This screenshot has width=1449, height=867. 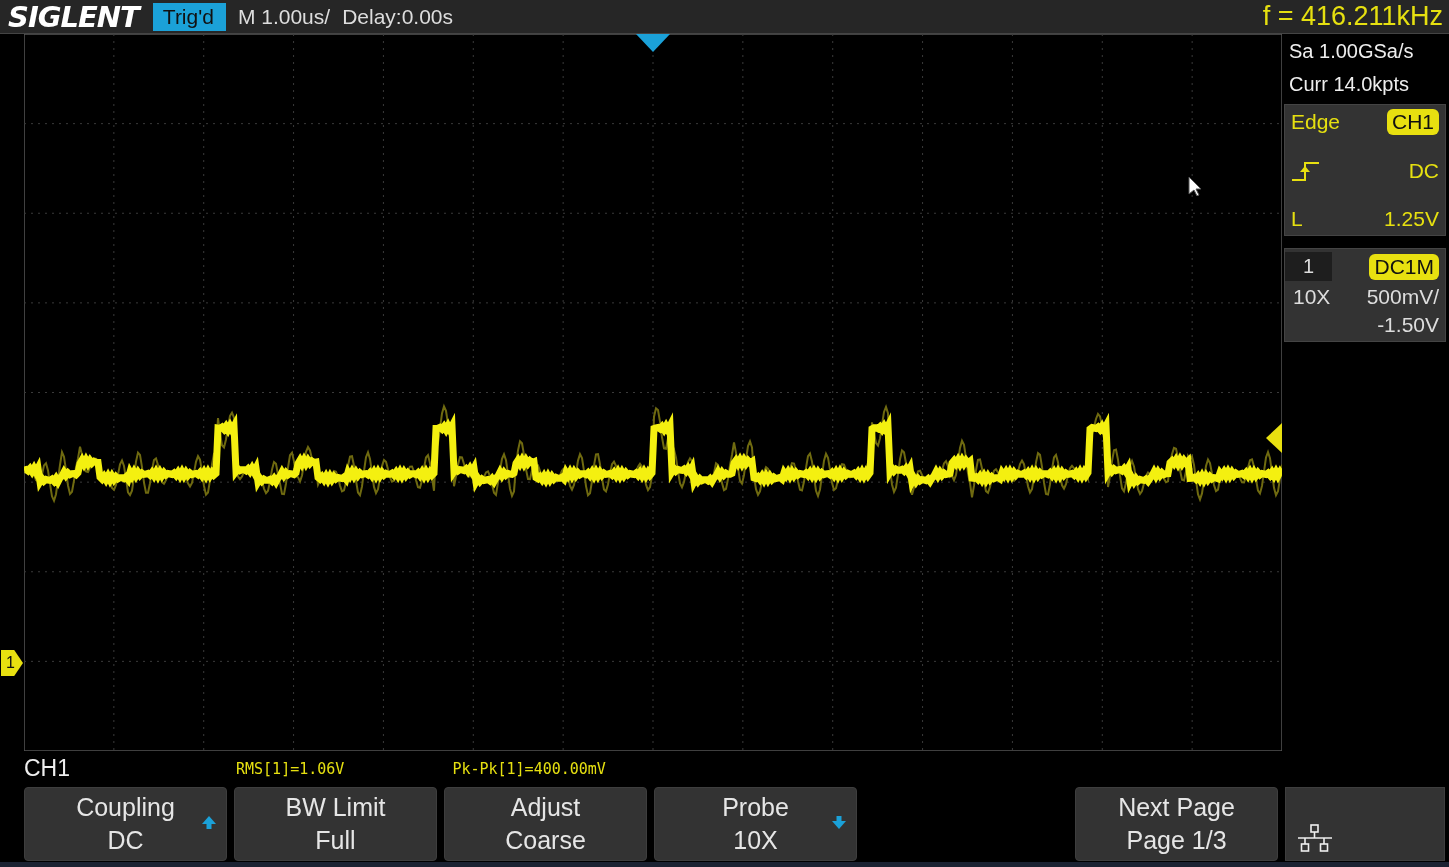 What do you see at coordinates (1297, 219) in the screenshot?
I see `trigger-level-label: L` at bounding box center [1297, 219].